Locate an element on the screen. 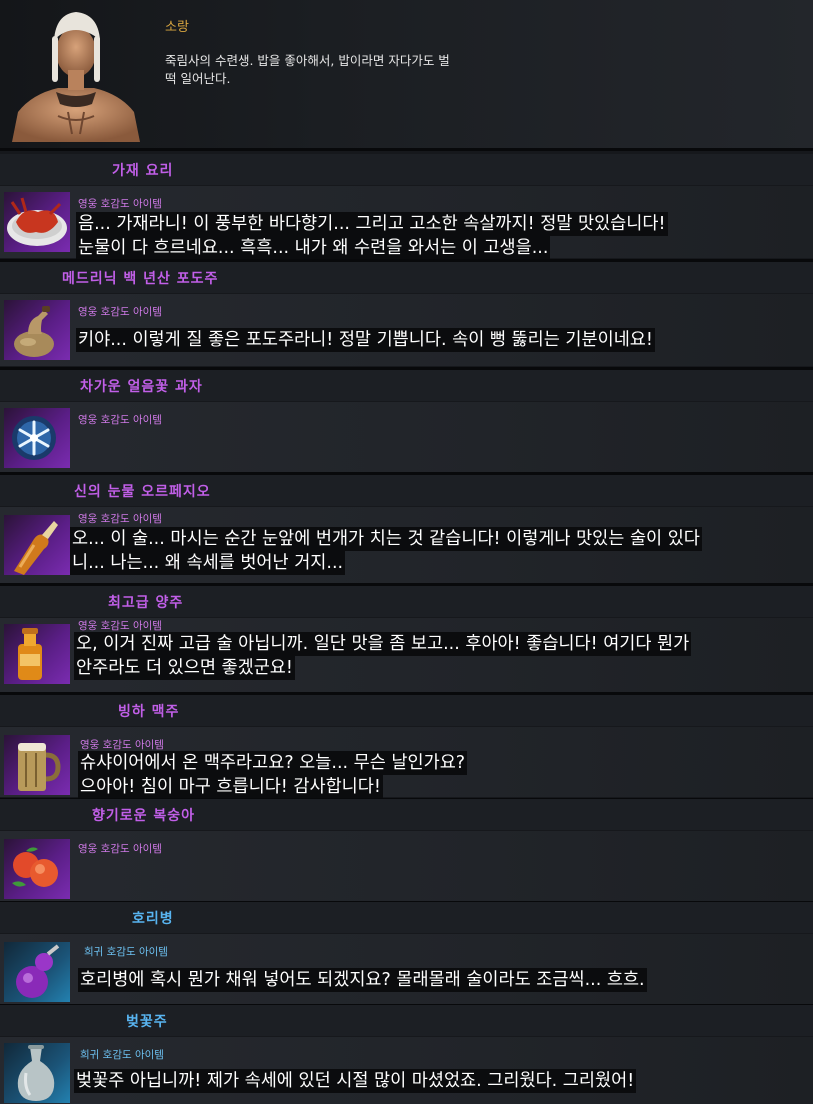 This screenshot has height=1104, width=813. item-title-bar: 가재 요리 is located at coordinates (406, 169).